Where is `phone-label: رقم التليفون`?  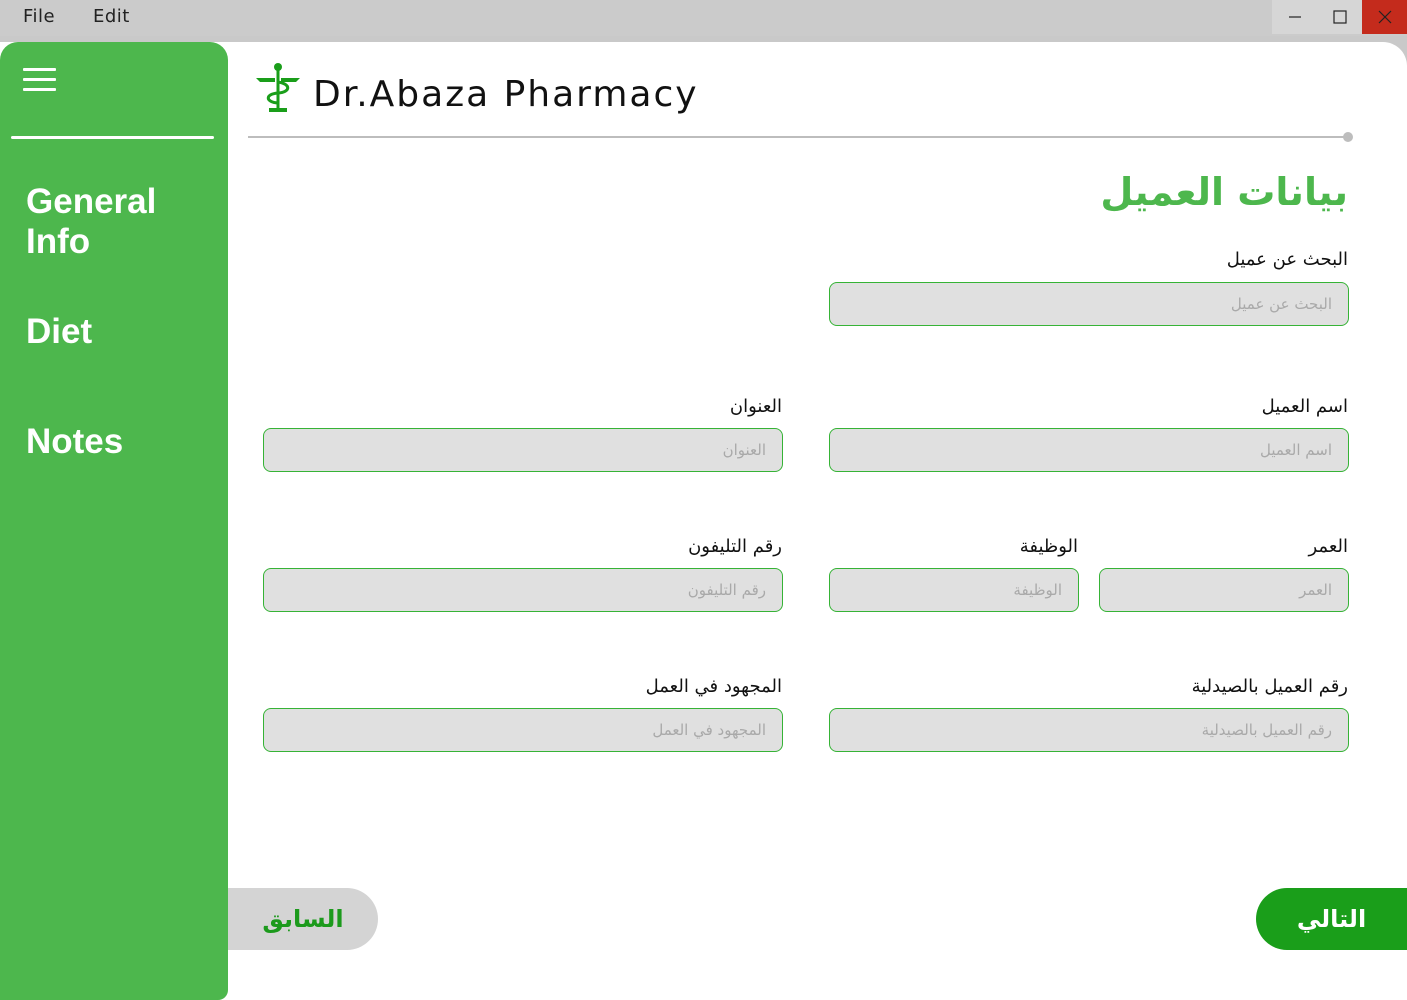 phone-label: رقم التليفون is located at coordinates (735, 546).